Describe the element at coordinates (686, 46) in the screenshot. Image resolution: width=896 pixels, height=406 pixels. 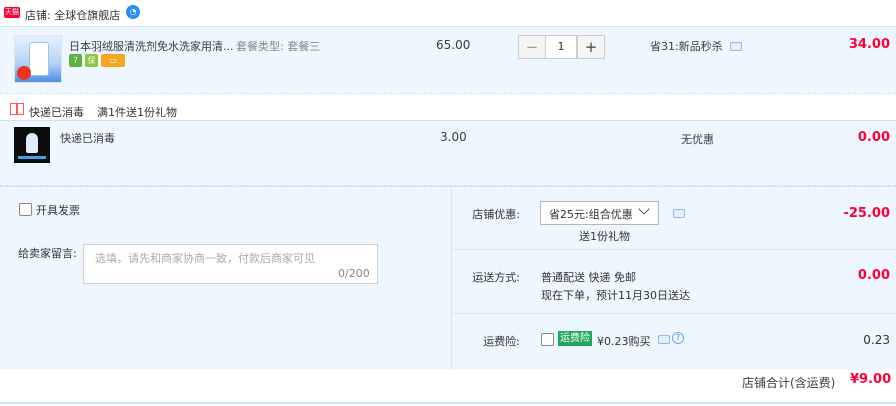
I see `item-promo: 省31:新品秒杀` at that location.